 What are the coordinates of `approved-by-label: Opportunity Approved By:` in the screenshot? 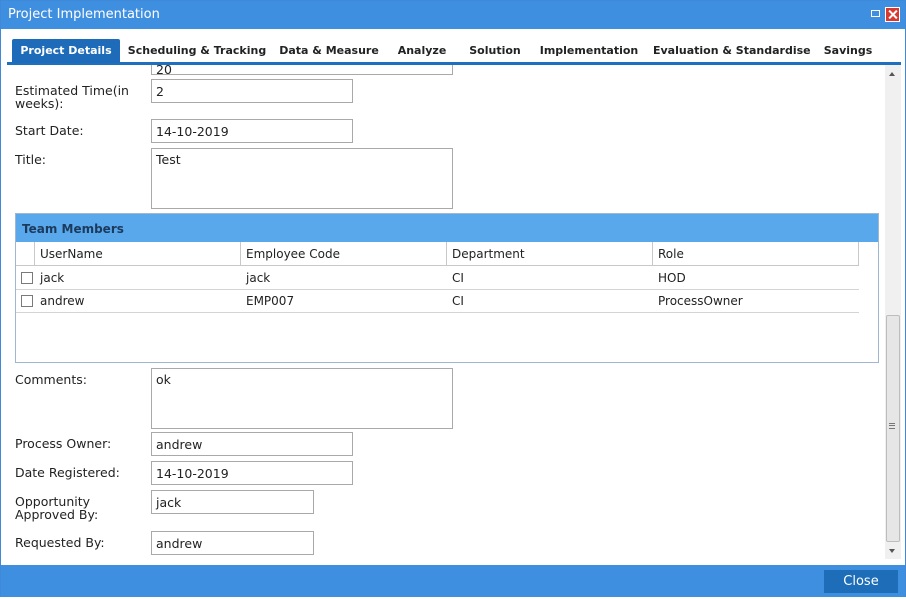 It's located at (57, 508).